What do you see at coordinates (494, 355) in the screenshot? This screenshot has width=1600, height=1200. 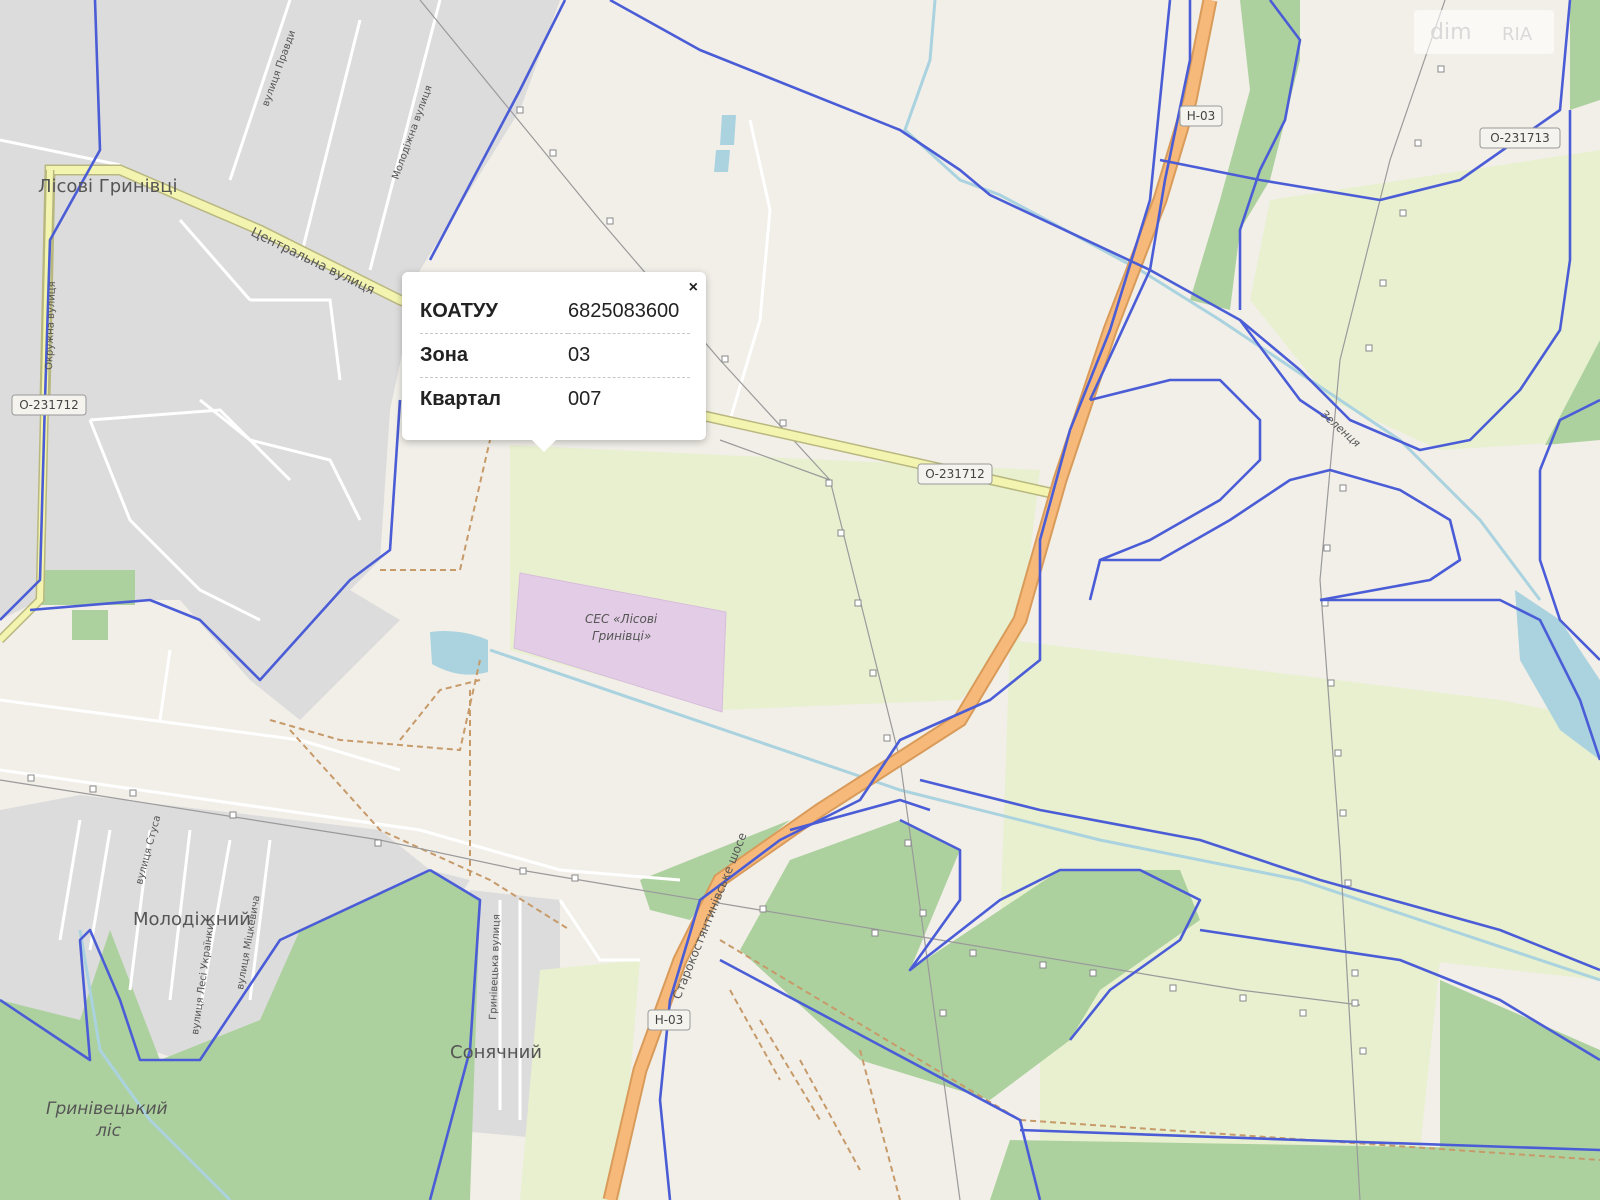 I see `popup-key-zone: Зона` at bounding box center [494, 355].